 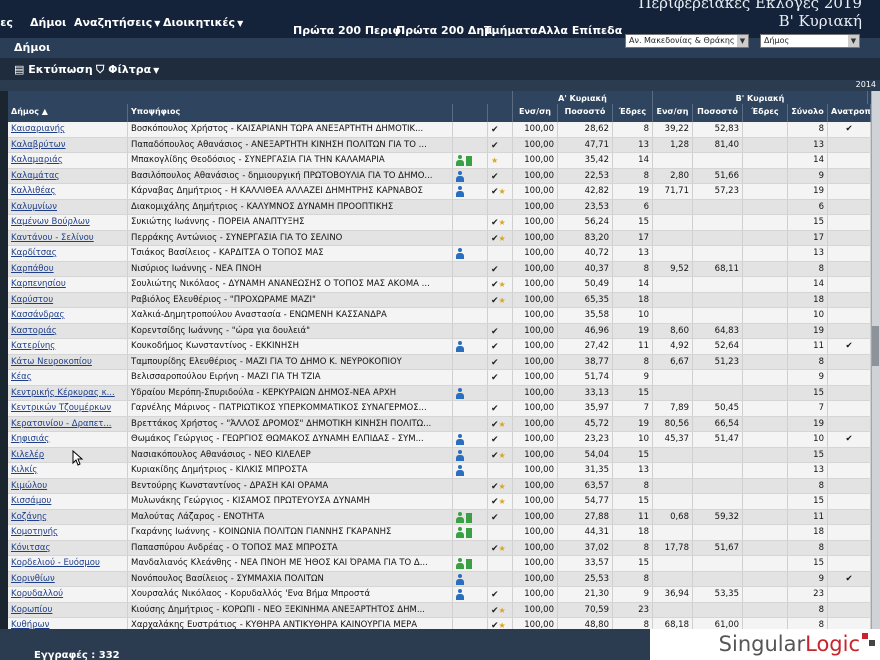 I want to click on cell-muni: Κεντρικών Τζουμέρκων, so click(x=68, y=408).